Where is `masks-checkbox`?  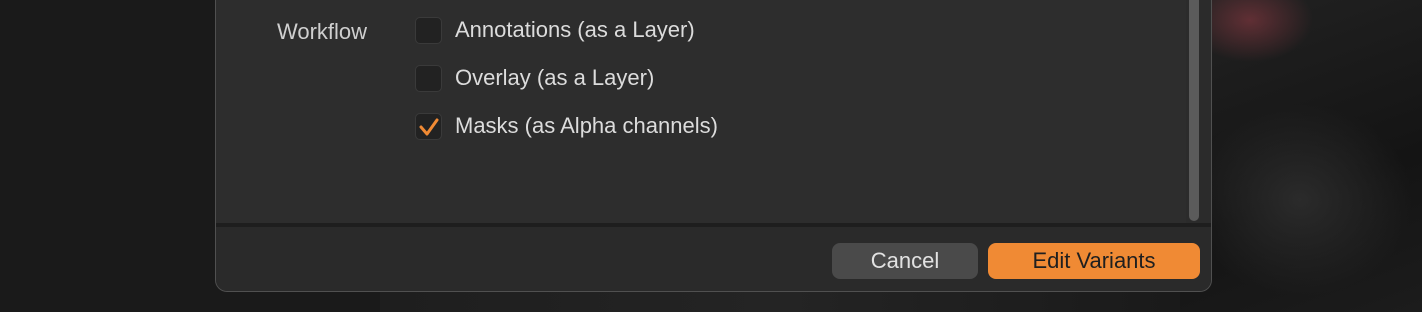 masks-checkbox is located at coordinates (428, 126).